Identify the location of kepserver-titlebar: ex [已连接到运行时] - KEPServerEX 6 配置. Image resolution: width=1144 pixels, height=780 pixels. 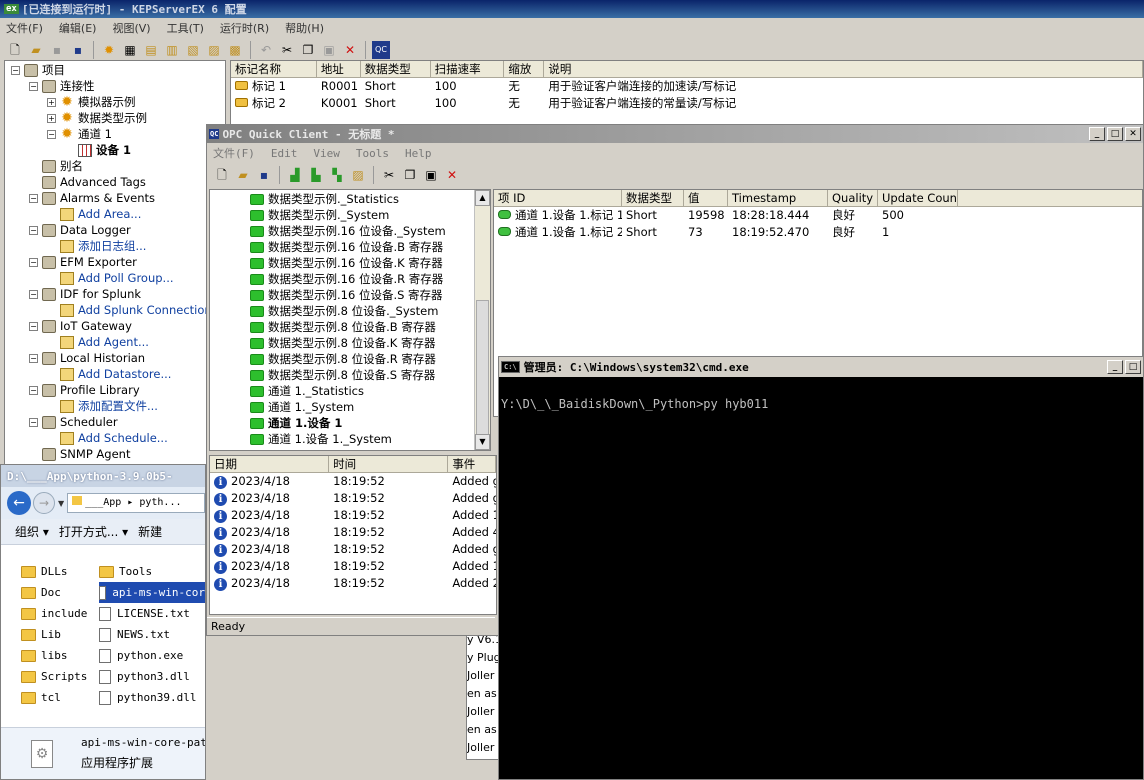
(572, 9).